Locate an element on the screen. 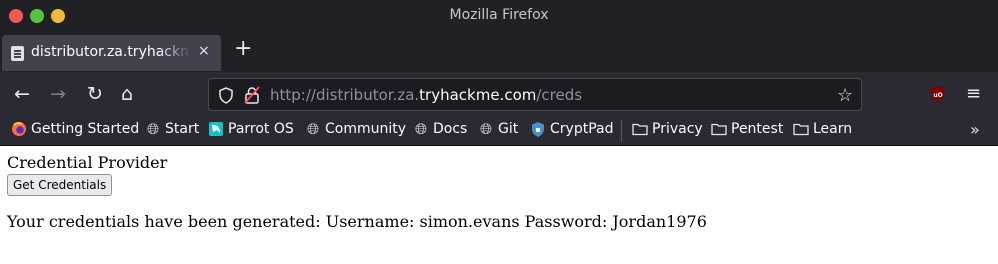  bookmark-getting-started: Getting Started is located at coordinates (75, 129).